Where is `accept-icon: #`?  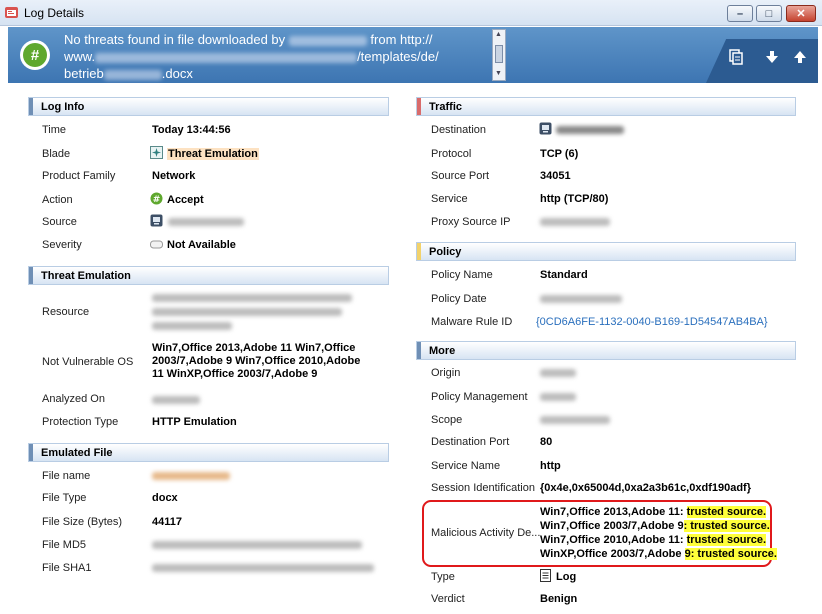
accept-icon: # is located at coordinates (156, 198).